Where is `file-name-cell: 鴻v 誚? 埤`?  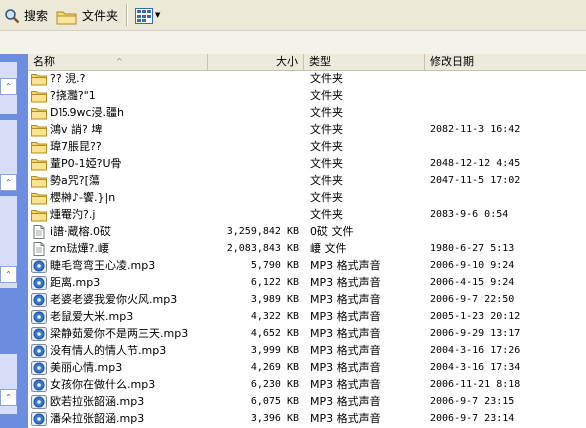 file-name-cell: 鴻v 誚? 埤 is located at coordinates (118, 129).